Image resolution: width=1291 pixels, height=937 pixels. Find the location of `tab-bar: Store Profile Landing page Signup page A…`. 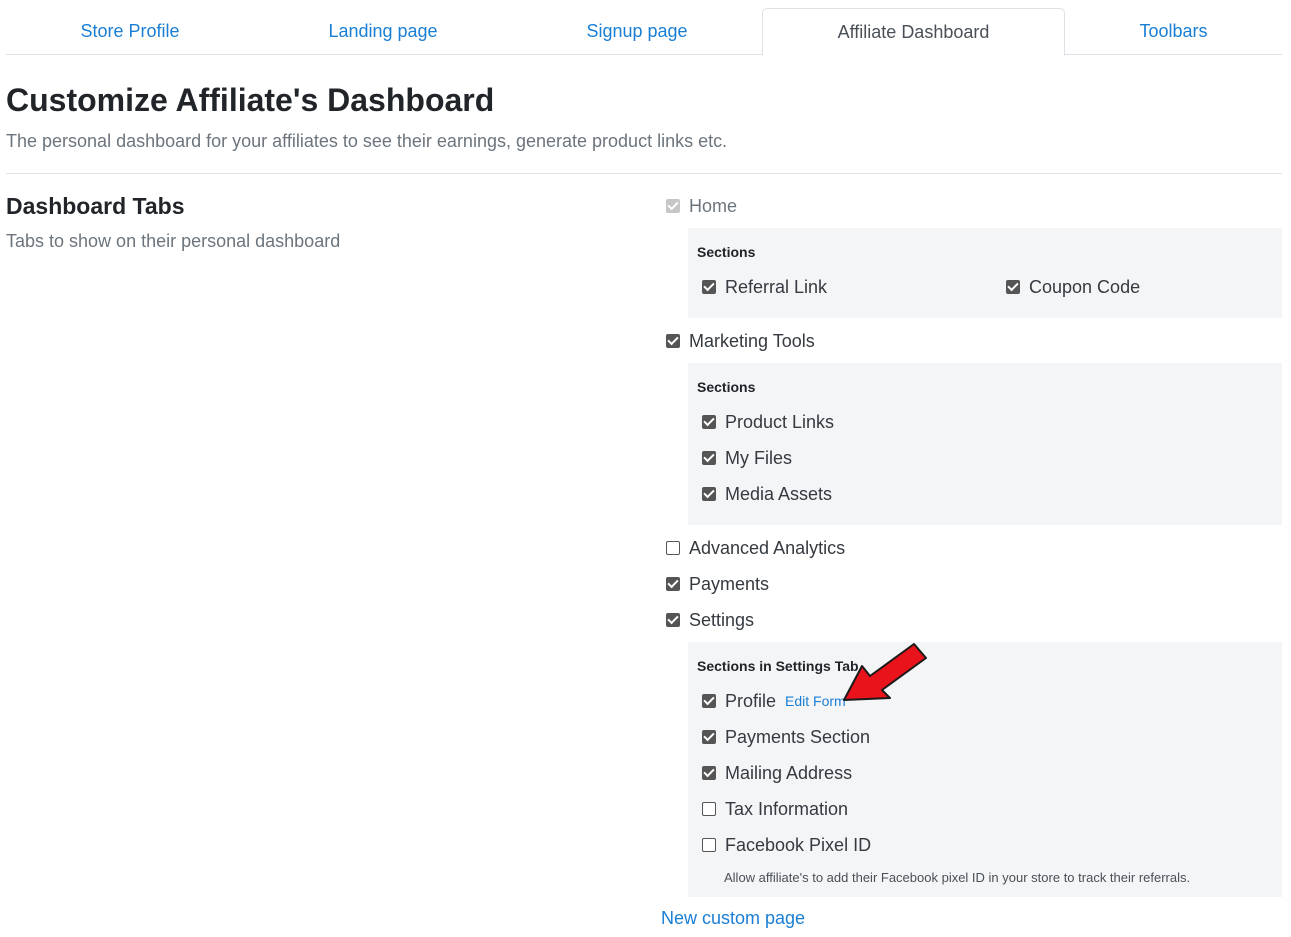

tab-bar: Store Profile Landing page Signup page A… is located at coordinates (644, 32).